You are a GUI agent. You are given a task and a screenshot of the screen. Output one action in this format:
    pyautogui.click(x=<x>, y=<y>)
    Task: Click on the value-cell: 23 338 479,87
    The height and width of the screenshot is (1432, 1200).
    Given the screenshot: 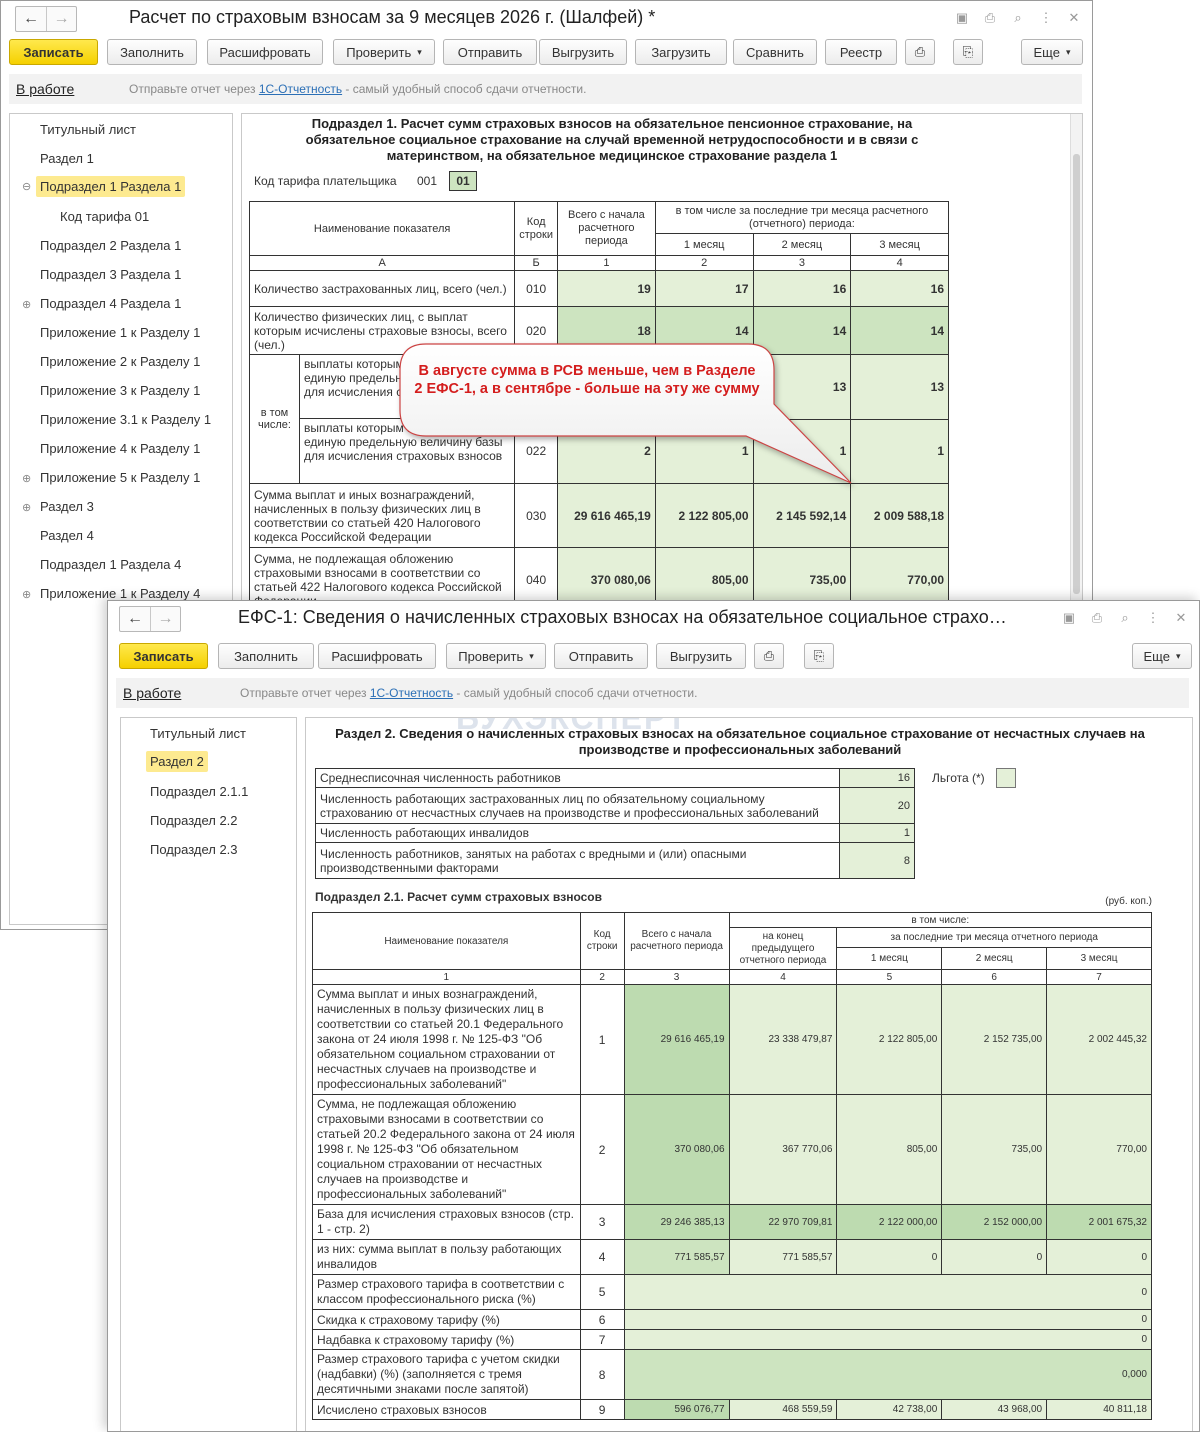 What is the action you would take?
    pyautogui.click(x=783, y=1039)
    